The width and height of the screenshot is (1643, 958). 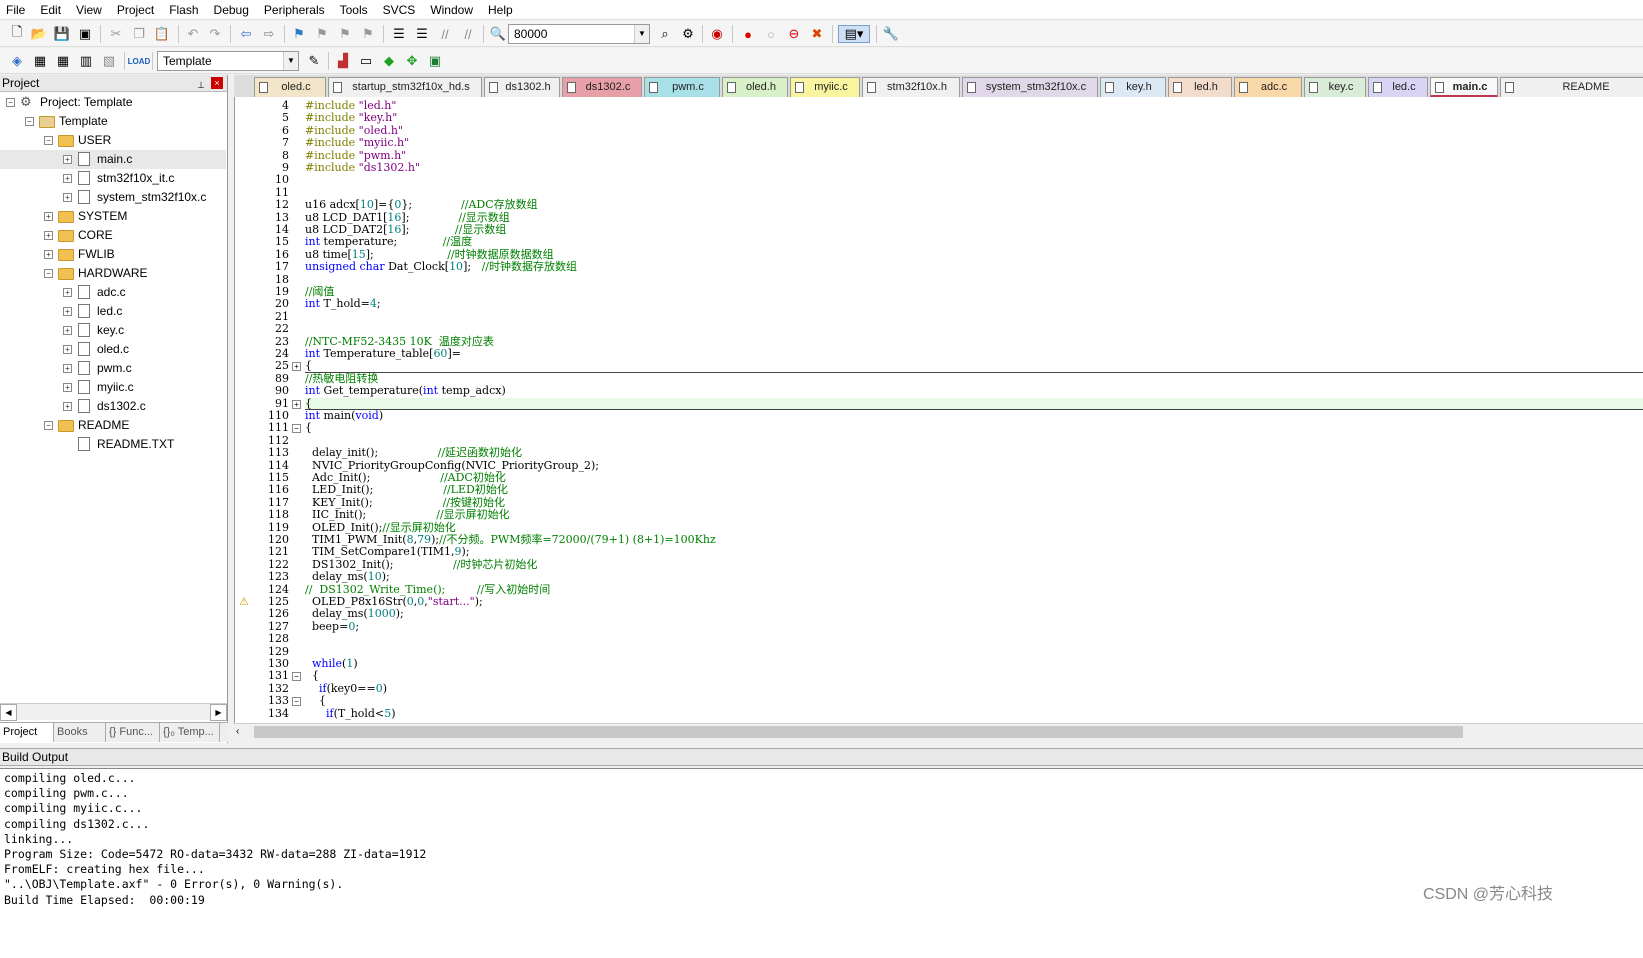 I want to click on bookmark-icon: ⚑, so click(x=299, y=34).